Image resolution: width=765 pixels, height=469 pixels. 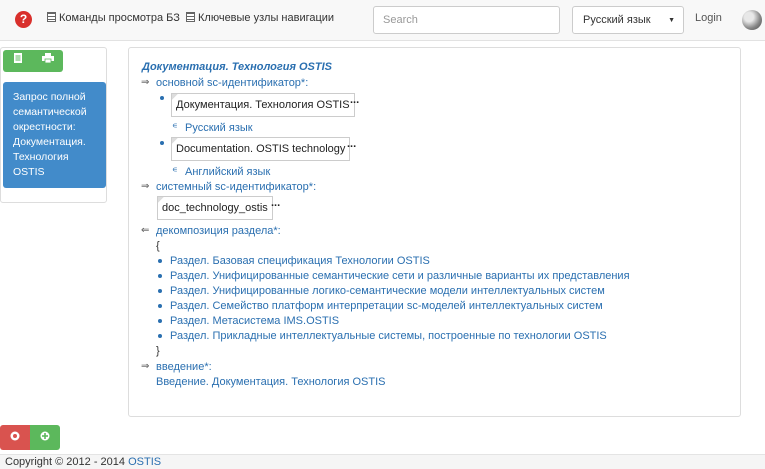 I want to click on printer-icon, so click(x=48, y=58).